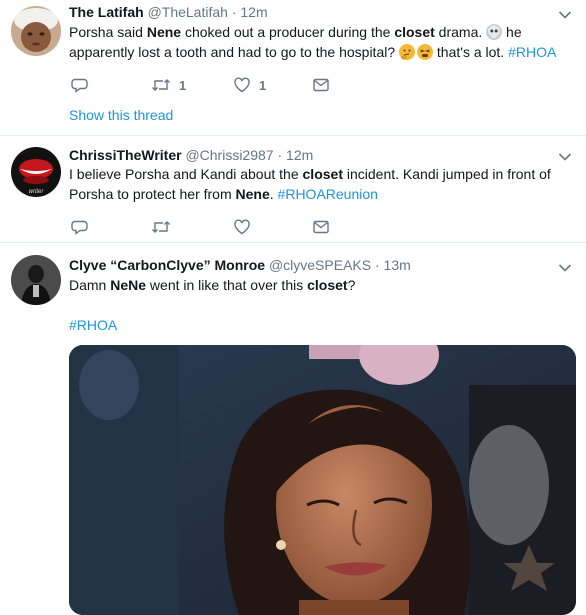  I want to click on user-handle: @Chrissi2987, so click(229, 155).